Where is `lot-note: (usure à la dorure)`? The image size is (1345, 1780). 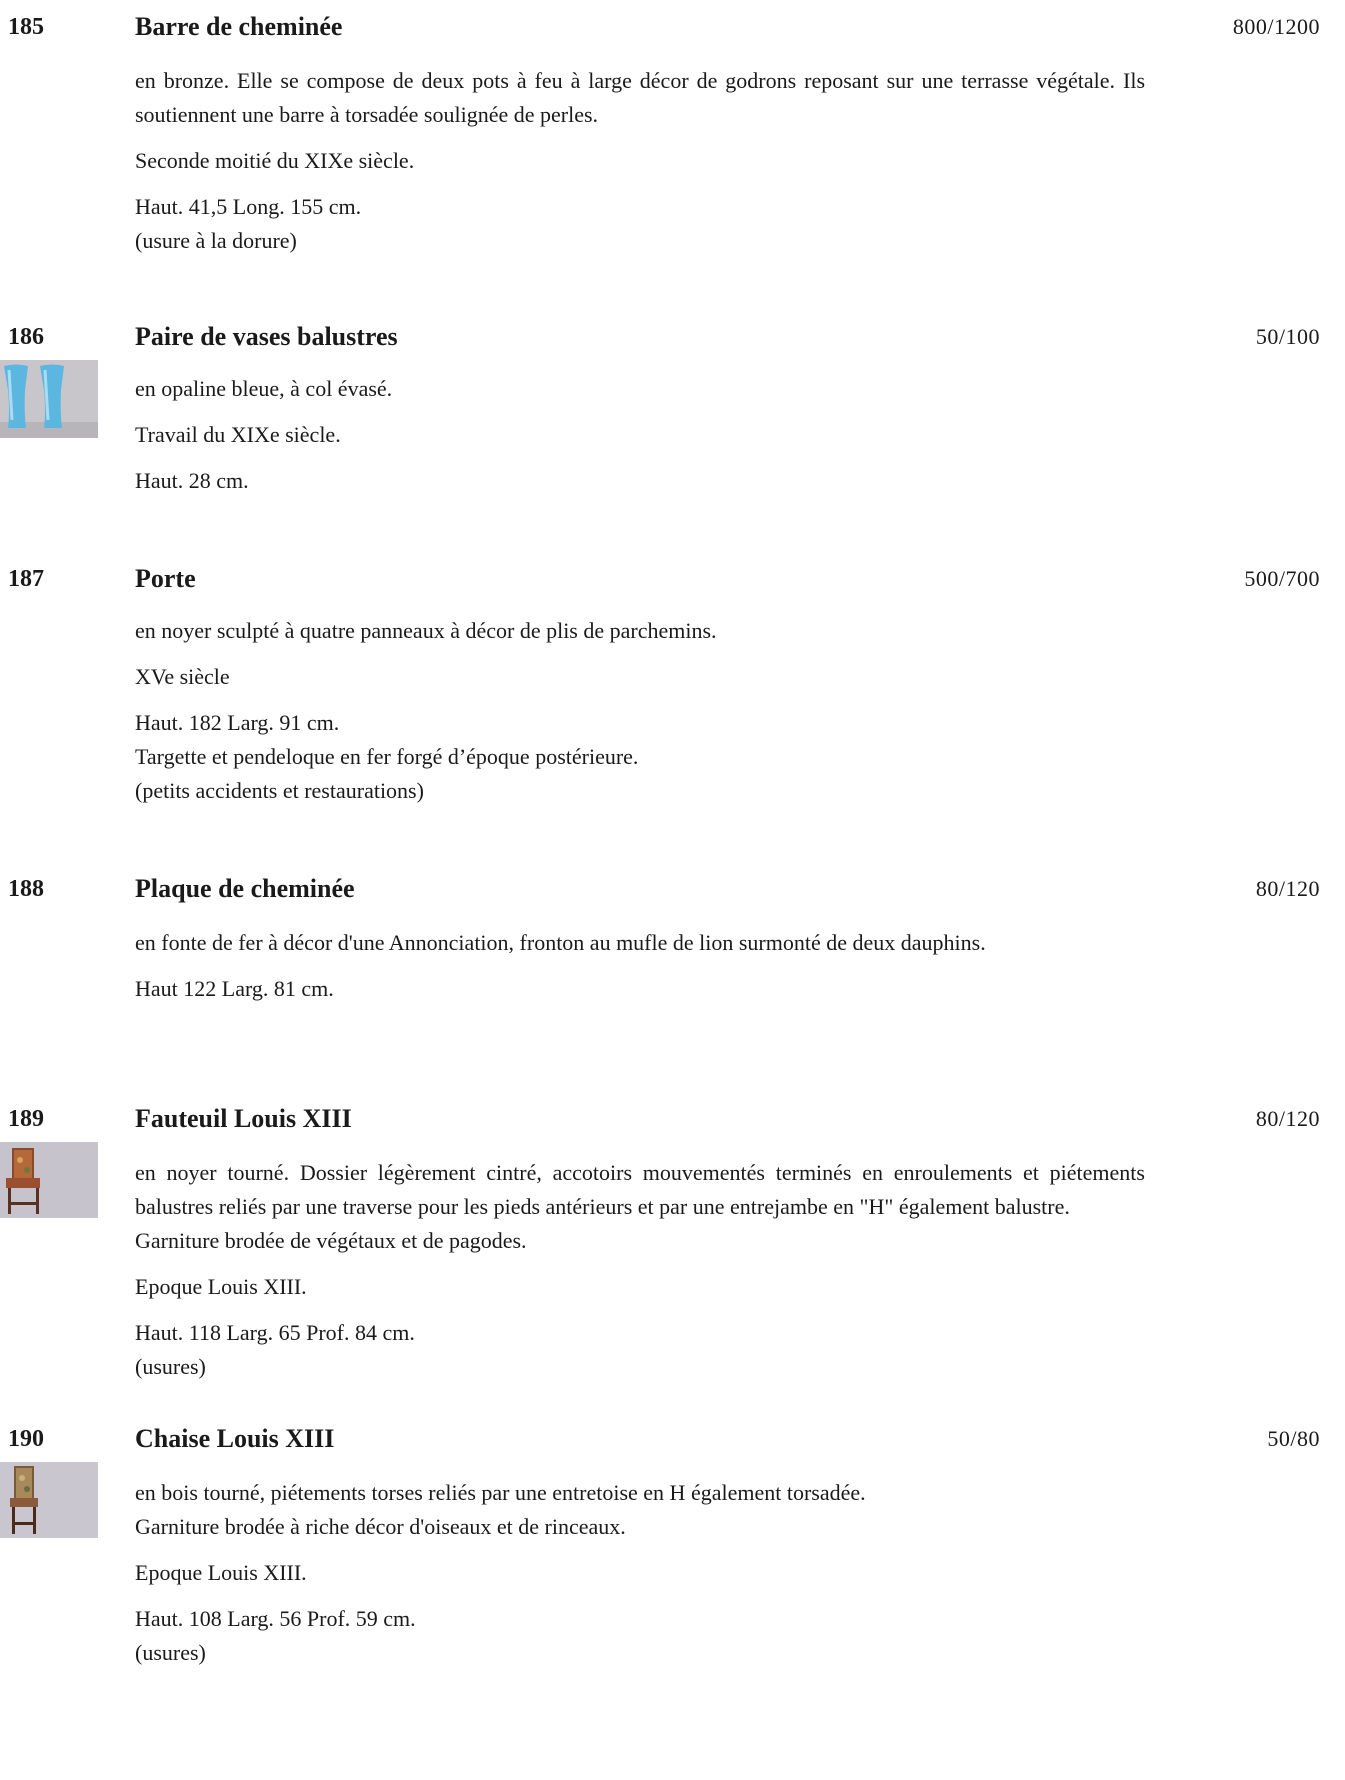 lot-note: (usure à la dorure) is located at coordinates (216, 240).